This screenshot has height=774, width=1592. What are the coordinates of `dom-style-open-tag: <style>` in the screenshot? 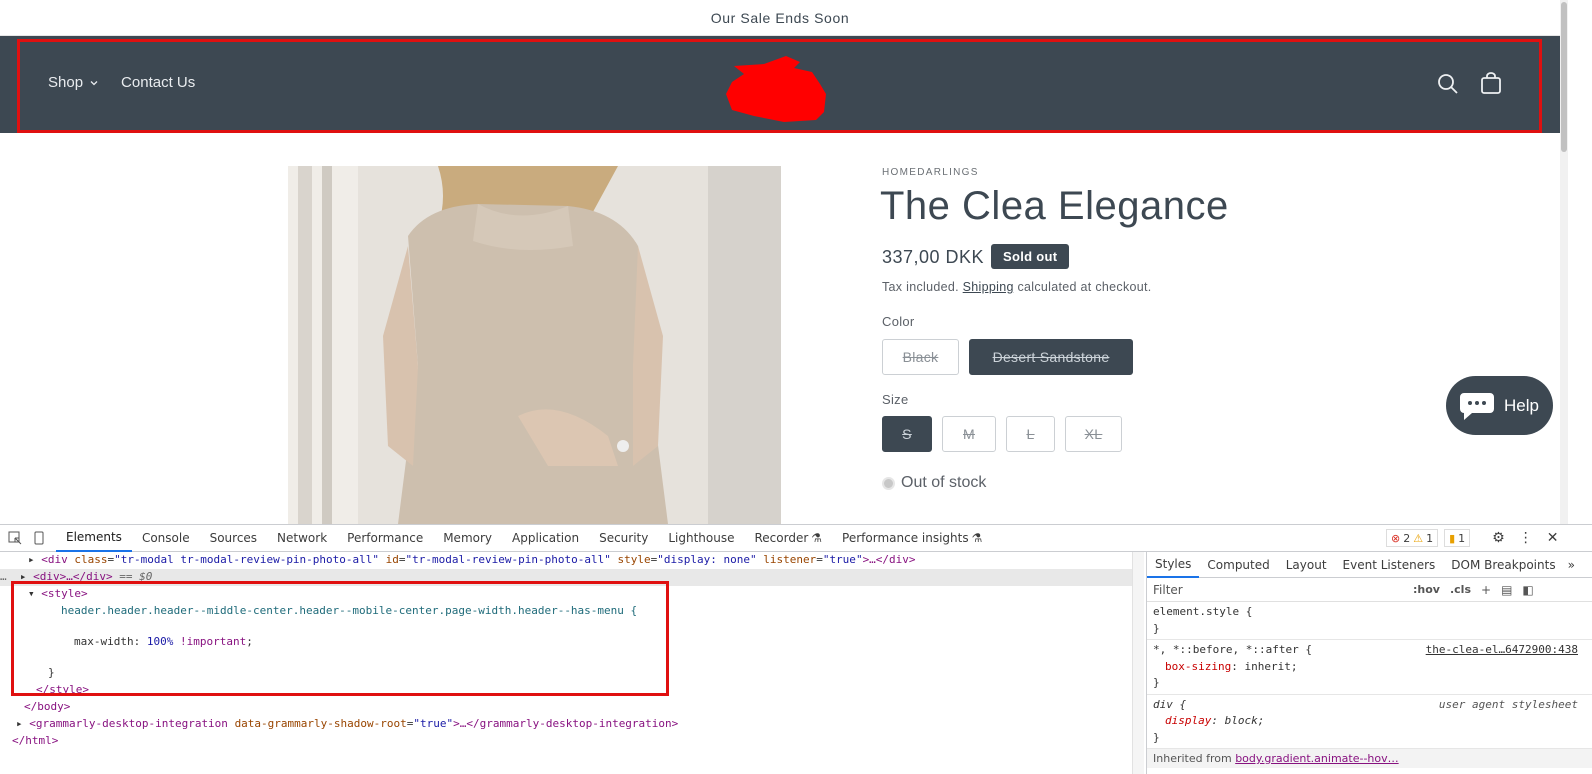 It's located at (64, 593).